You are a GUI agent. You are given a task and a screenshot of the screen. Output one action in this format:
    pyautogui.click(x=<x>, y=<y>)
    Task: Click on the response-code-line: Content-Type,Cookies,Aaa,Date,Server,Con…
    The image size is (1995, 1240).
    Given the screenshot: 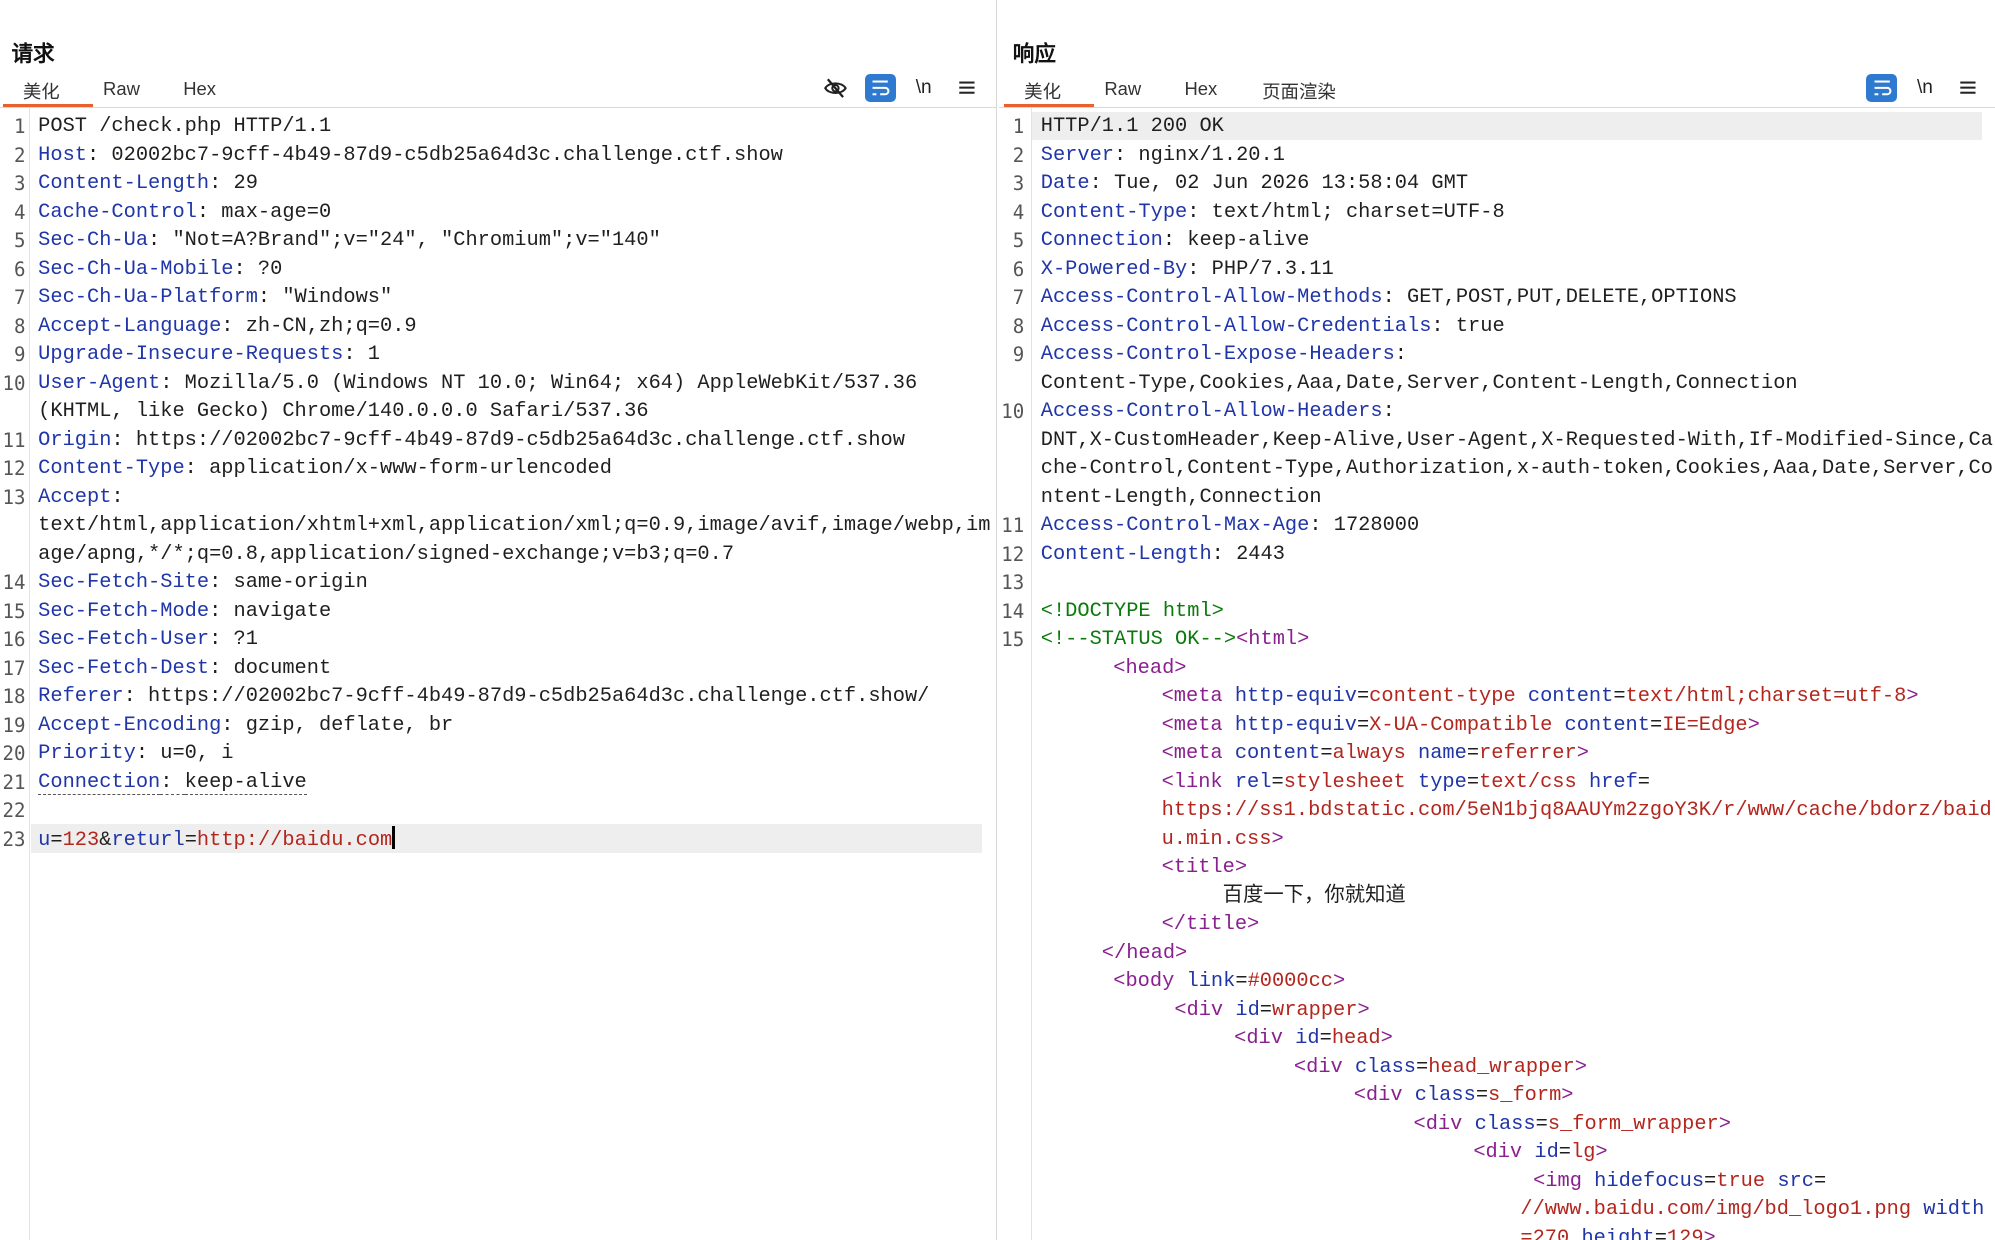 What is the action you would take?
    pyautogui.click(x=1419, y=384)
    